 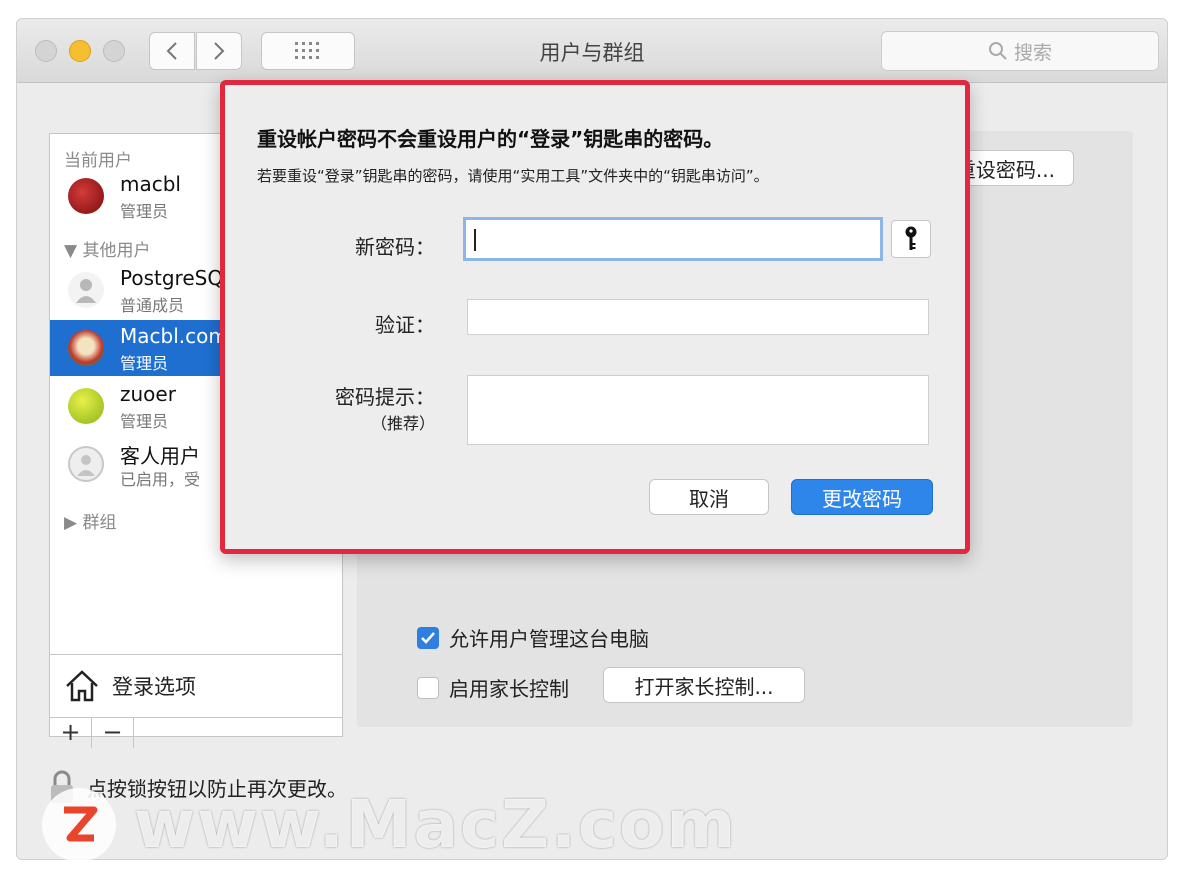 What do you see at coordinates (148, 394) in the screenshot?
I see `user-name: zuoer` at bounding box center [148, 394].